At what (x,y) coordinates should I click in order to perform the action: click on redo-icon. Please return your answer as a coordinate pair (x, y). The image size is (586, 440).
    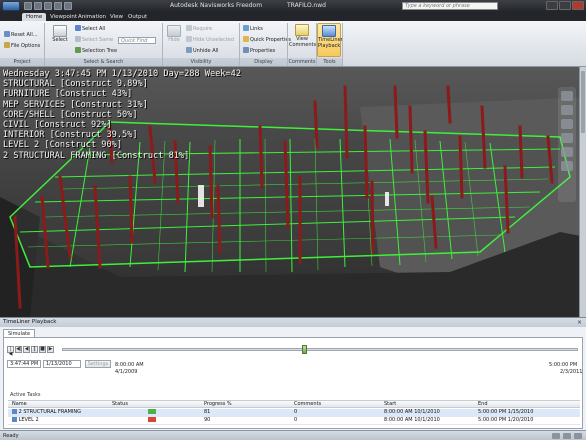
    Looking at the image, I should click on (68, 6).